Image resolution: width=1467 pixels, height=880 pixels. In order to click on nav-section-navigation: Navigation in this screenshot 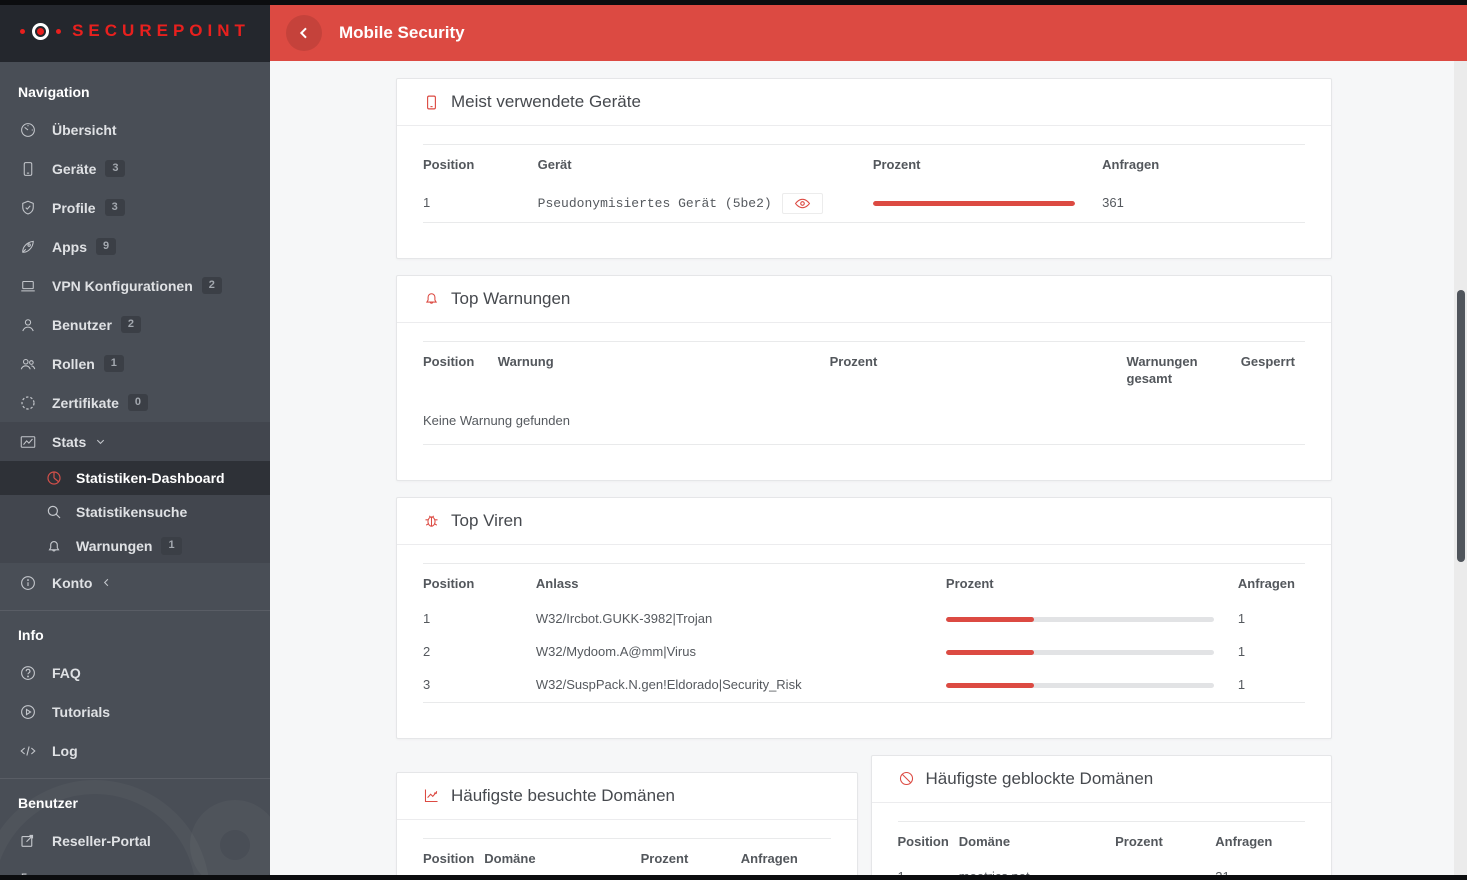, I will do `click(54, 92)`.